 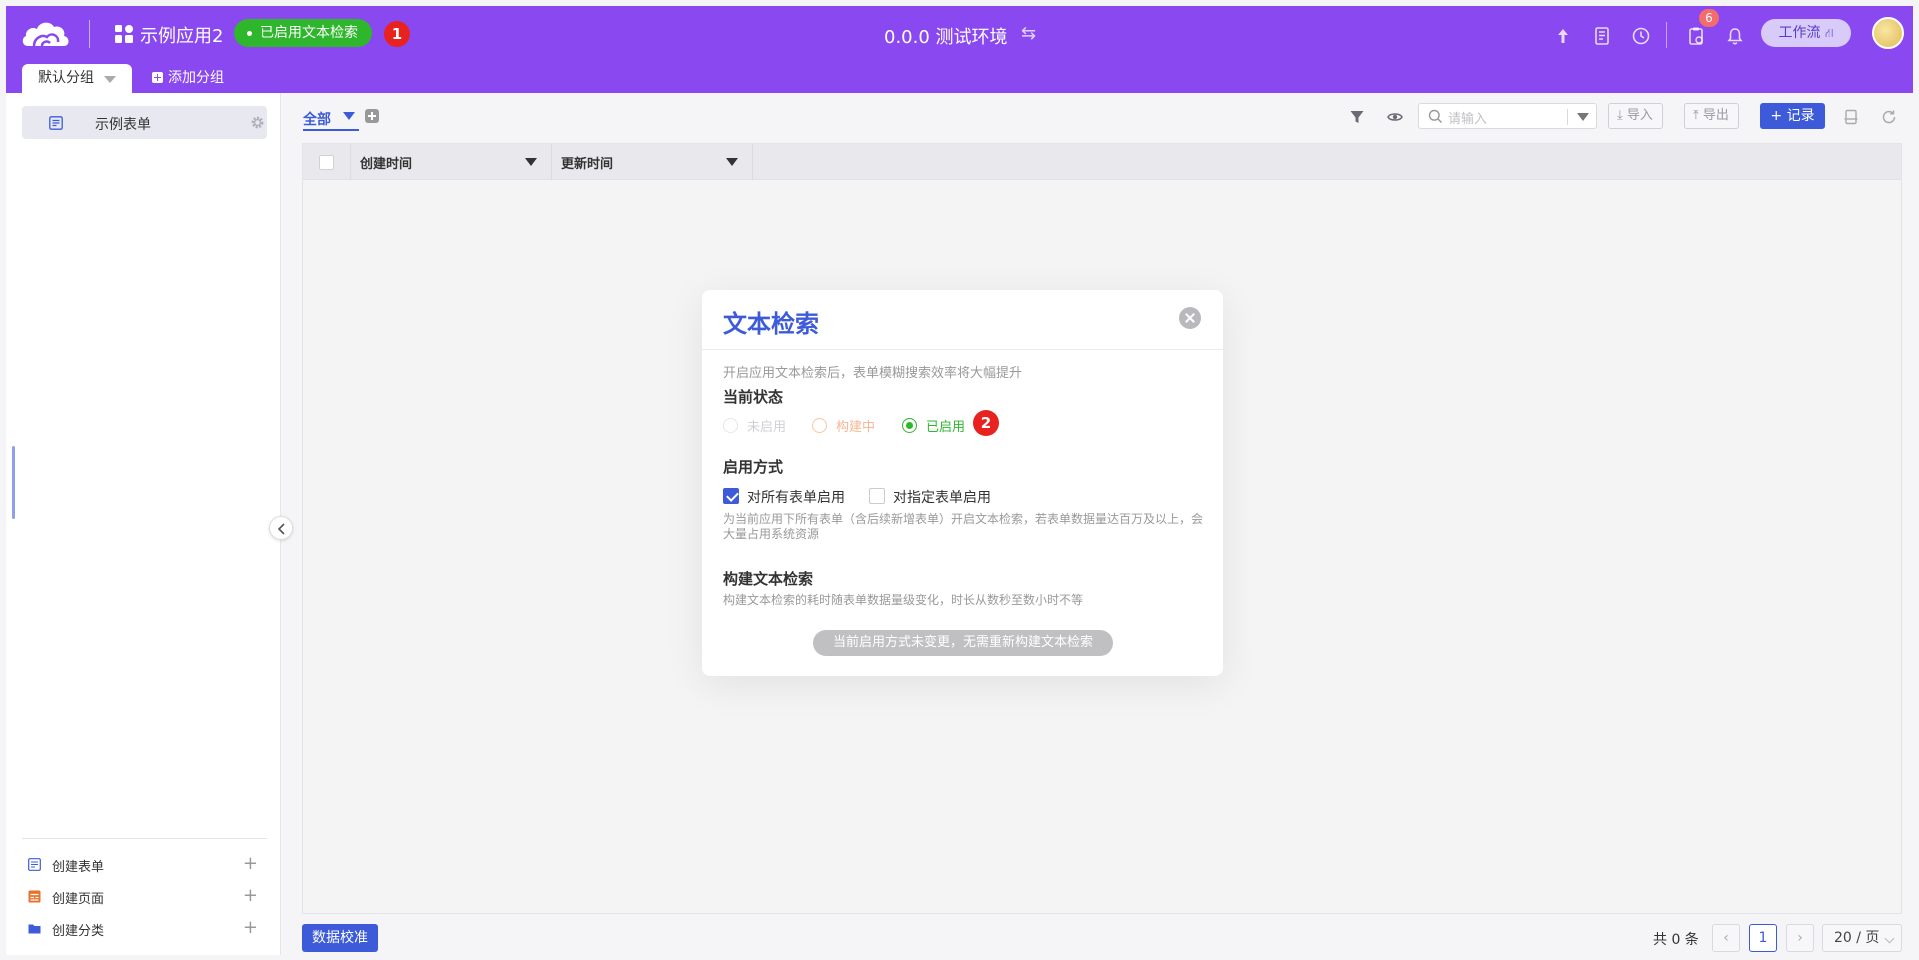 I want to click on add-group-label: 添加分组, so click(x=196, y=78).